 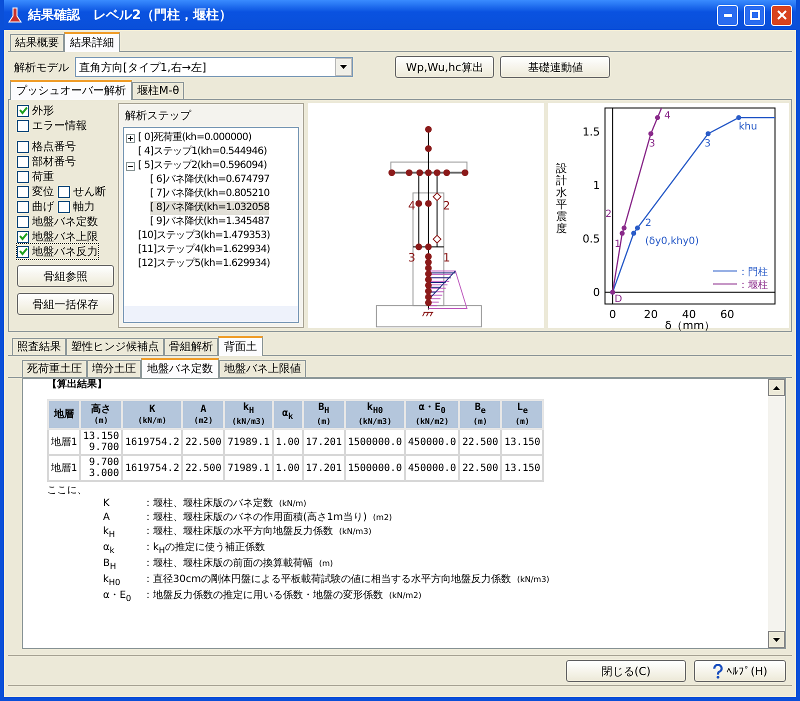 What do you see at coordinates (748, 126) in the screenshot?
I see `point-label: khu` at bounding box center [748, 126].